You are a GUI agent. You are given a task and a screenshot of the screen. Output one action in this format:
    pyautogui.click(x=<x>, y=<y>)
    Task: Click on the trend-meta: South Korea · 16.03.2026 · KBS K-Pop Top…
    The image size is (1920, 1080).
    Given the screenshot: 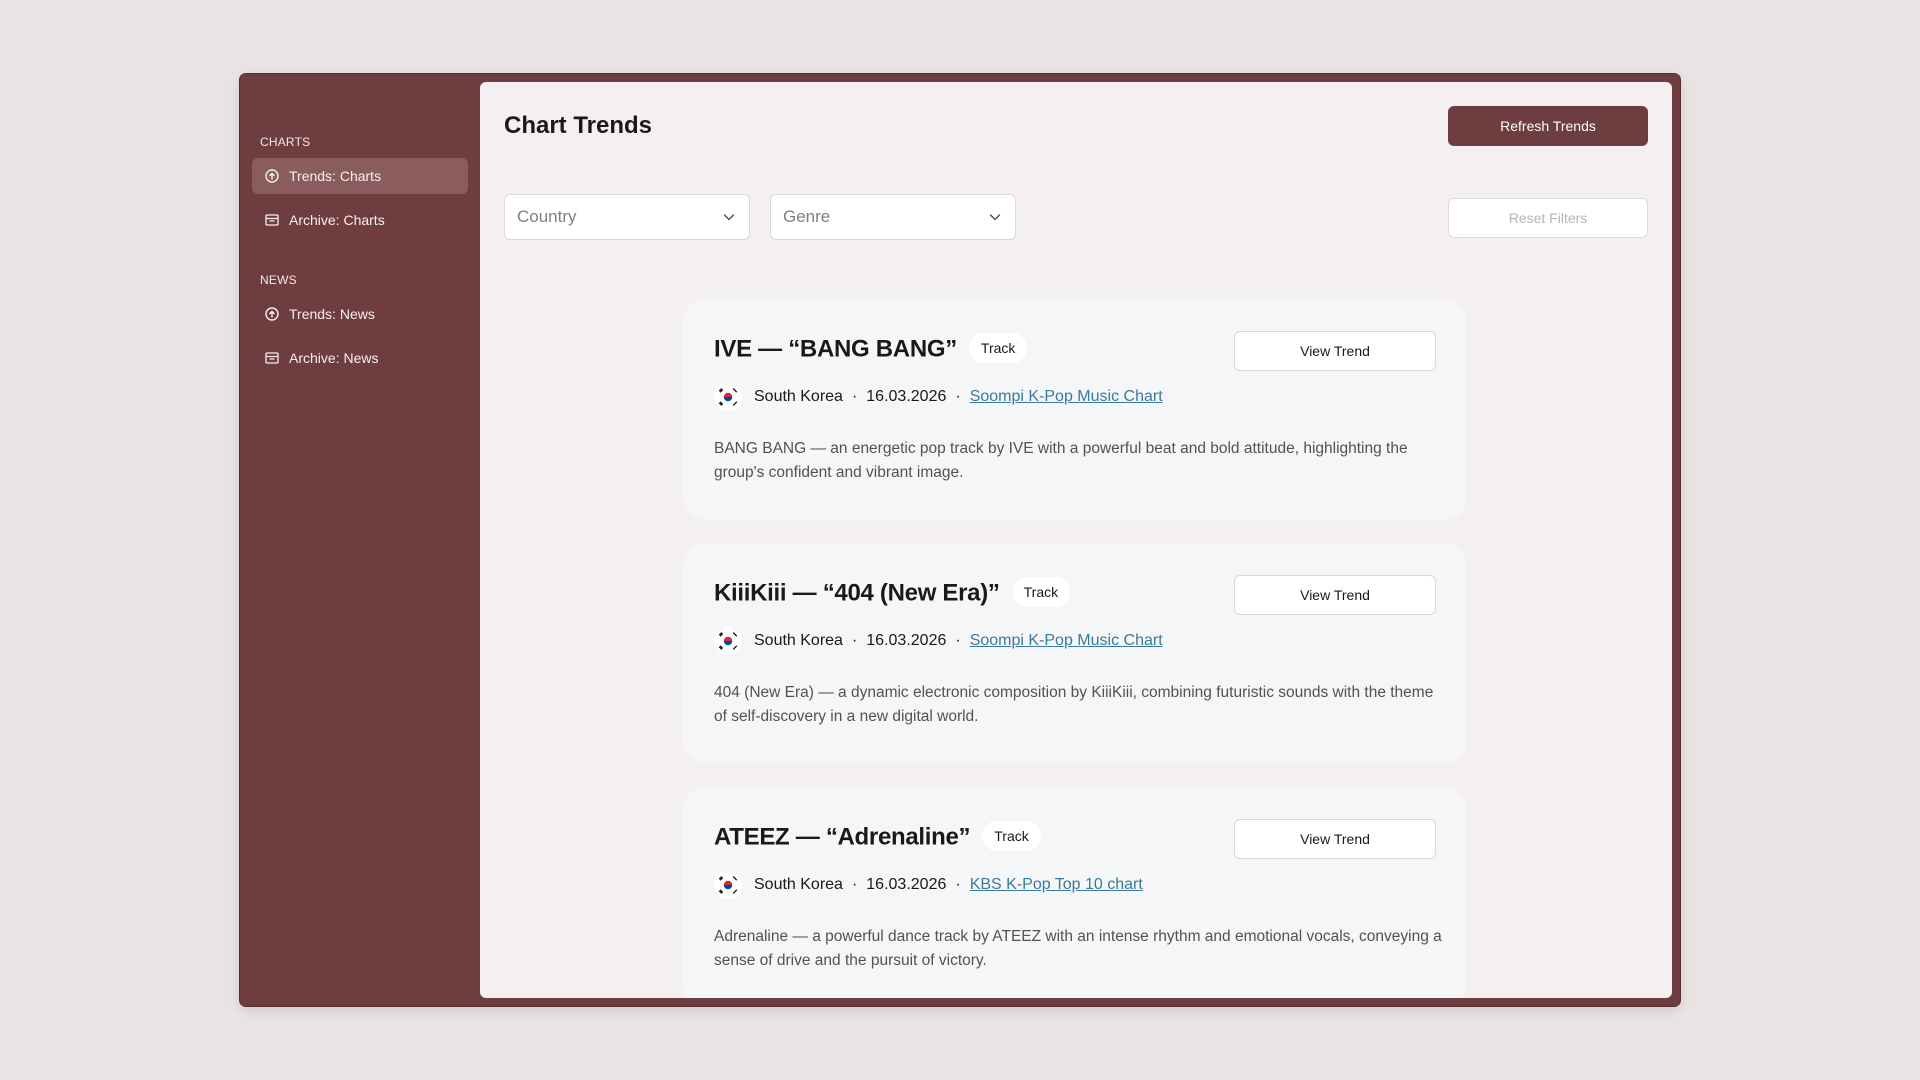 What is the action you would take?
    pyautogui.click(x=928, y=885)
    